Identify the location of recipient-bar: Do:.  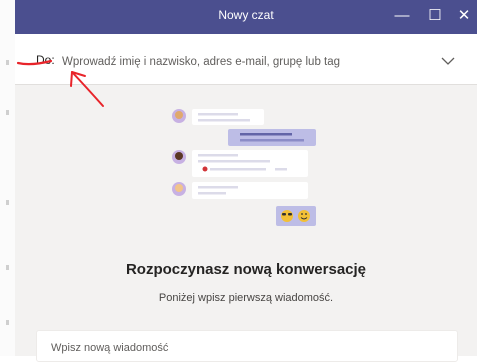
(246, 59).